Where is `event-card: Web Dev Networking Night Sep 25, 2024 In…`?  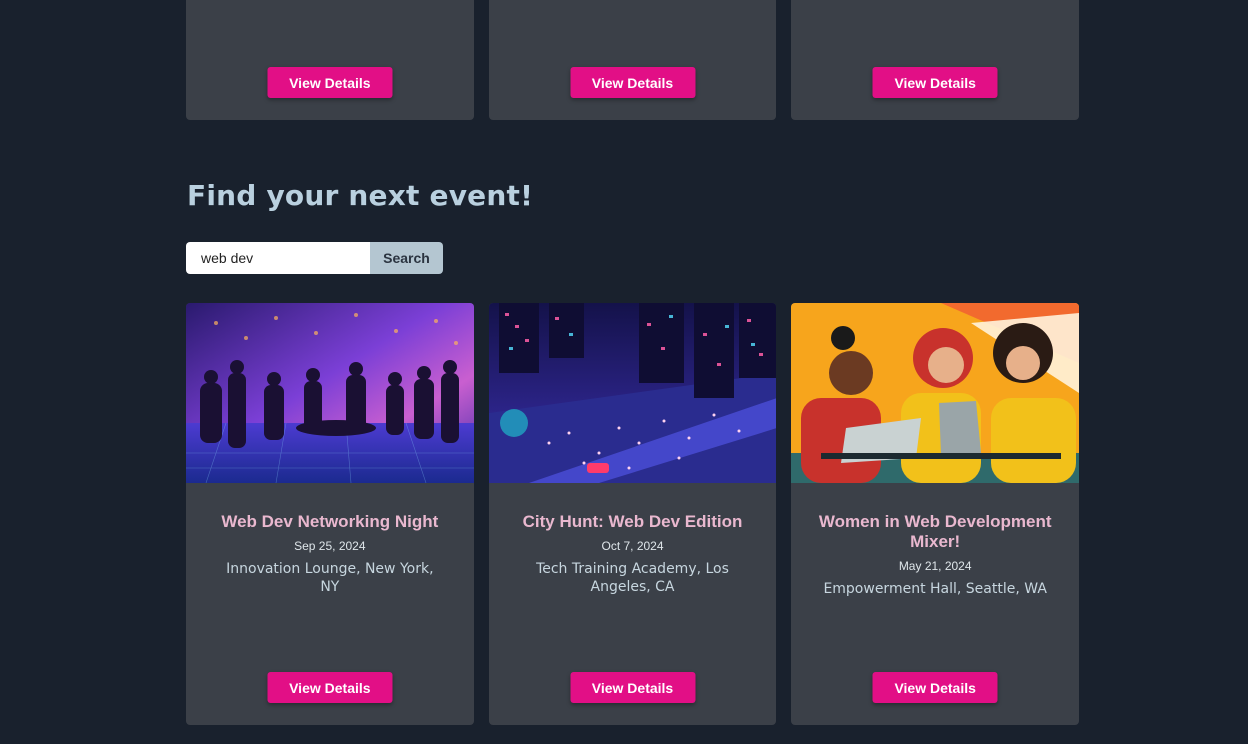 event-card: Web Dev Networking Night Sep 25, 2024 In… is located at coordinates (330, 514).